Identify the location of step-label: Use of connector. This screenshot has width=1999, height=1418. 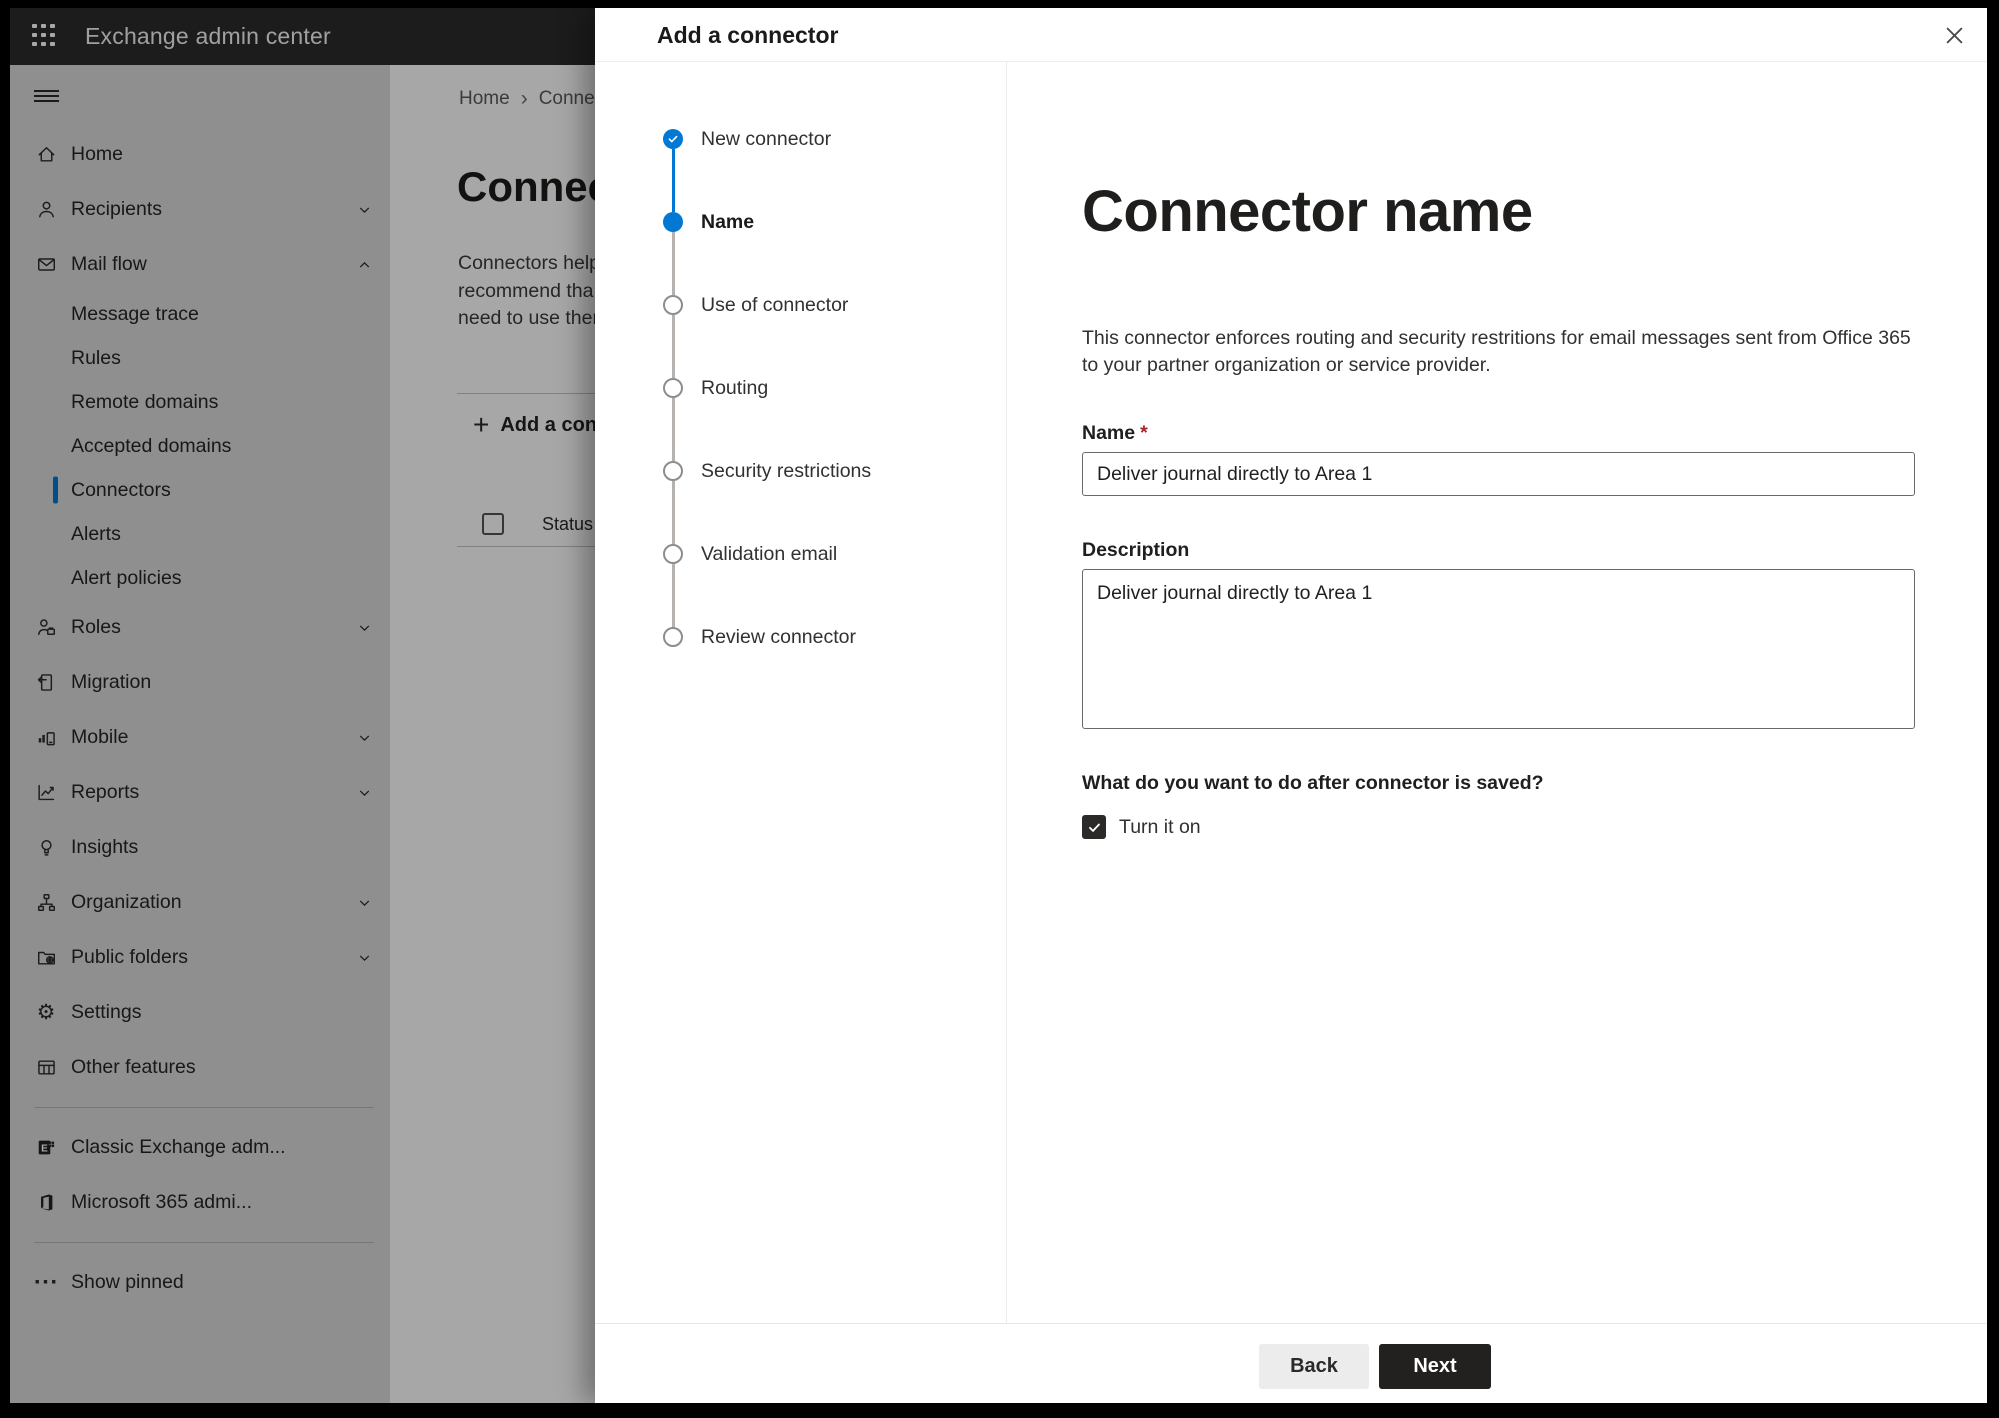
(775, 304).